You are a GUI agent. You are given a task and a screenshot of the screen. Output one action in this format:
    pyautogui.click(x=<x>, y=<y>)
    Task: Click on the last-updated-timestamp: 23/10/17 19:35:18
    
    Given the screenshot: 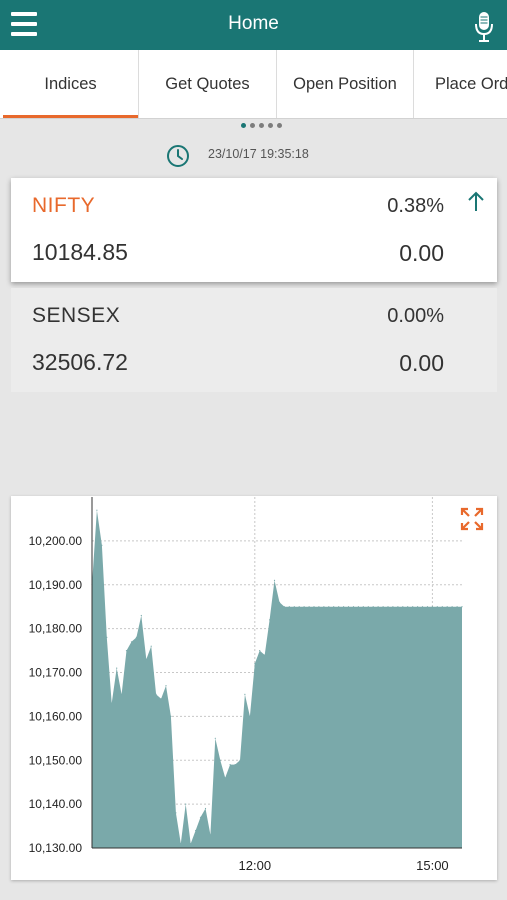 What is the action you would take?
    pyautogui.click(x=258, y=154)
    